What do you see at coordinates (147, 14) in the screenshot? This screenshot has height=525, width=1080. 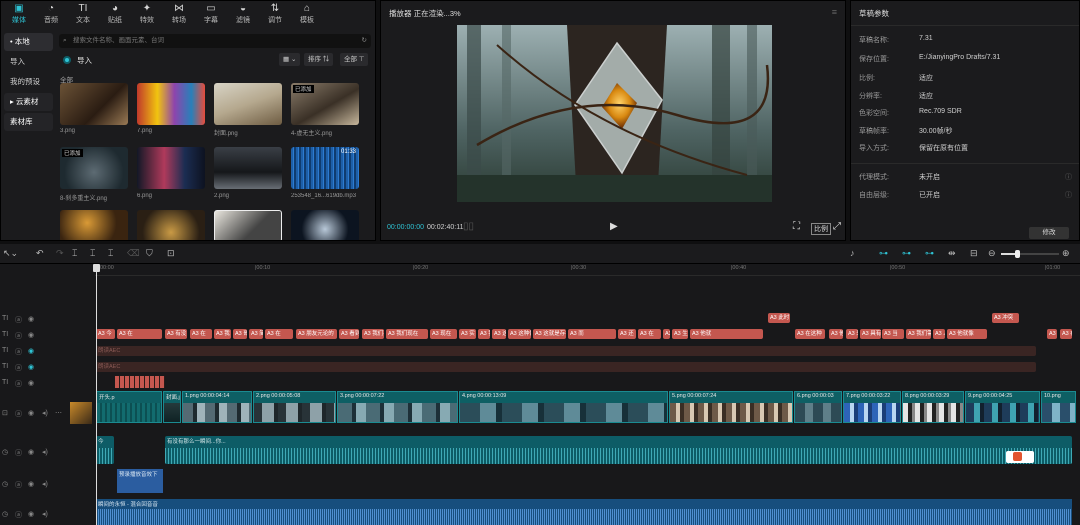 I see `tab-effects: ✦ 特效` at bounding box center [147, 14].